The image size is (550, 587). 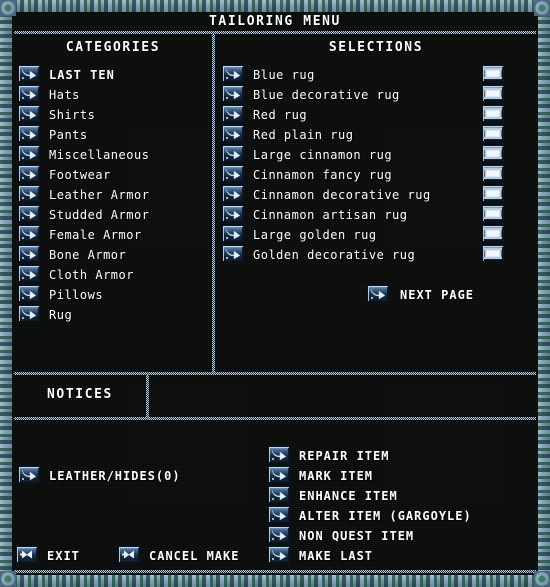 What do you see at coordinates (437, 295) in the screenshot?
I see `next-page-label: NEXT PAGE` at bounding box center [437, 295].